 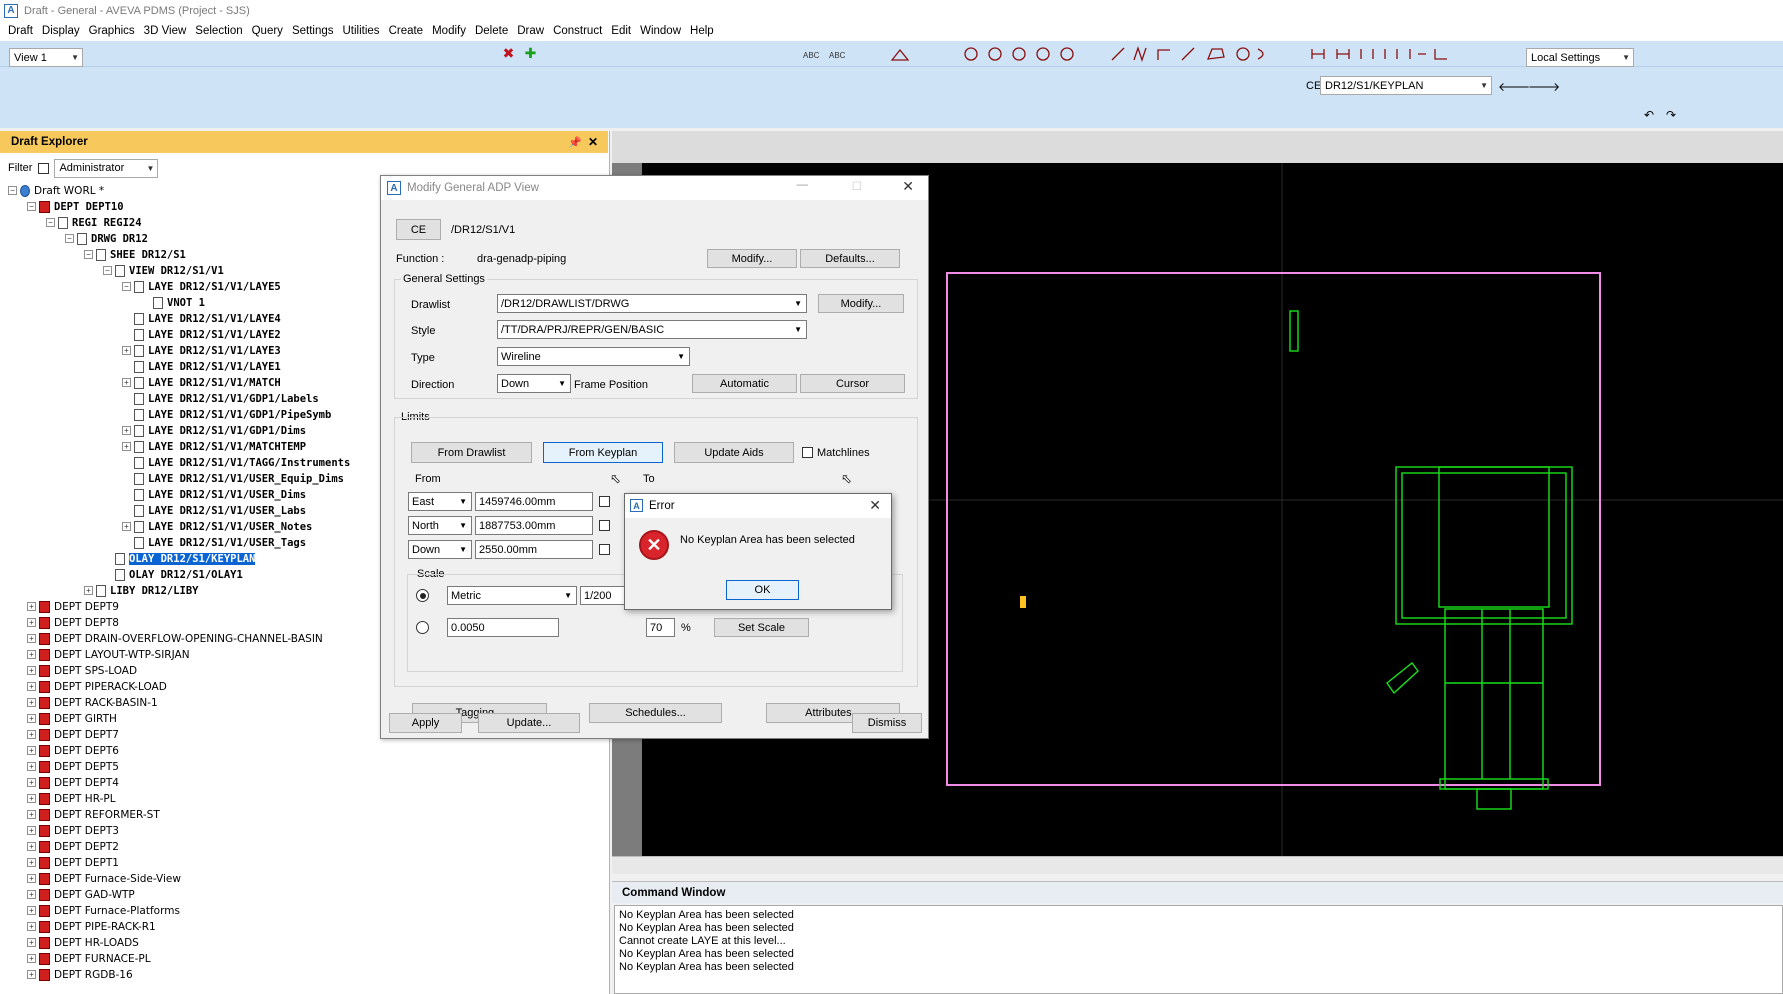 I want to click on filter-checkbox, so click(x=44, y=168).